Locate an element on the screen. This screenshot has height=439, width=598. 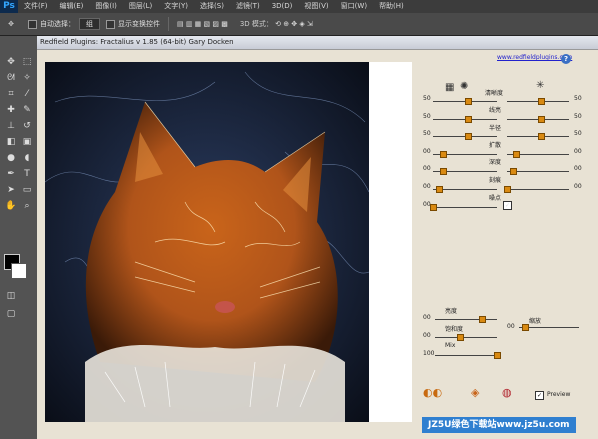
marquee-icon: ⬚ is located at coordinates (27, 62).